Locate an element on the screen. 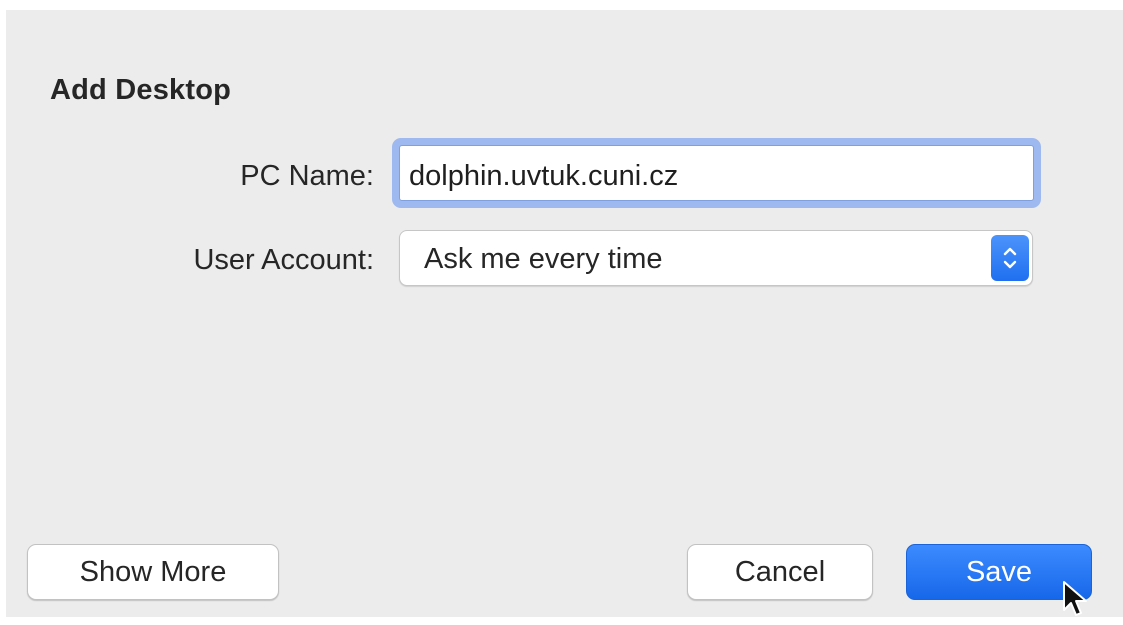 This screenshot has width=1123, height=625. user-account-selected-value: Ask me every time is located at coordinates (543, 259).